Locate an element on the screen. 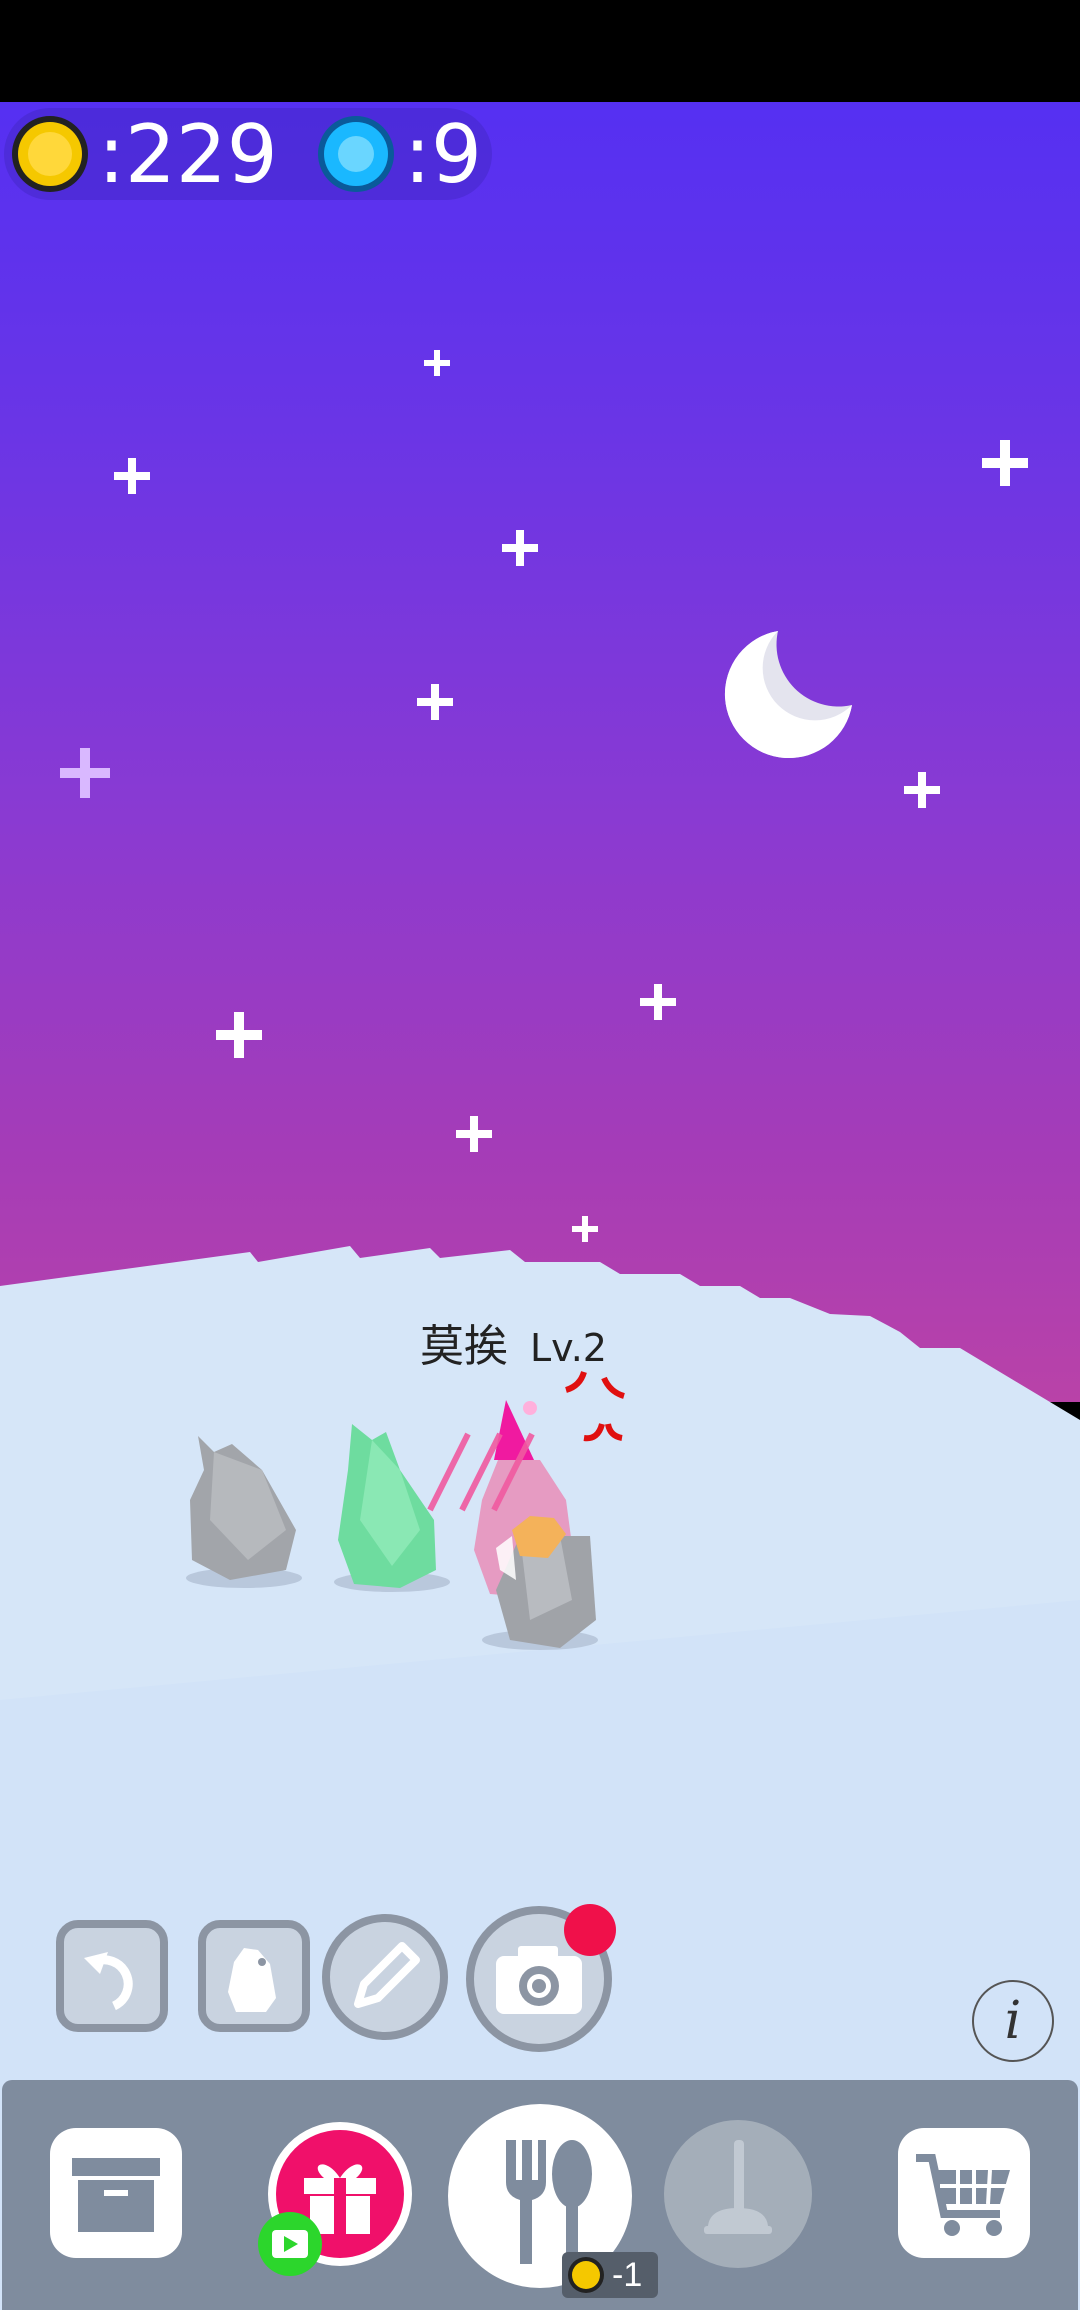 The height and width of the screenshot is (2310, 1080). camera-notification-badge is located at coordinates (590, 1930).